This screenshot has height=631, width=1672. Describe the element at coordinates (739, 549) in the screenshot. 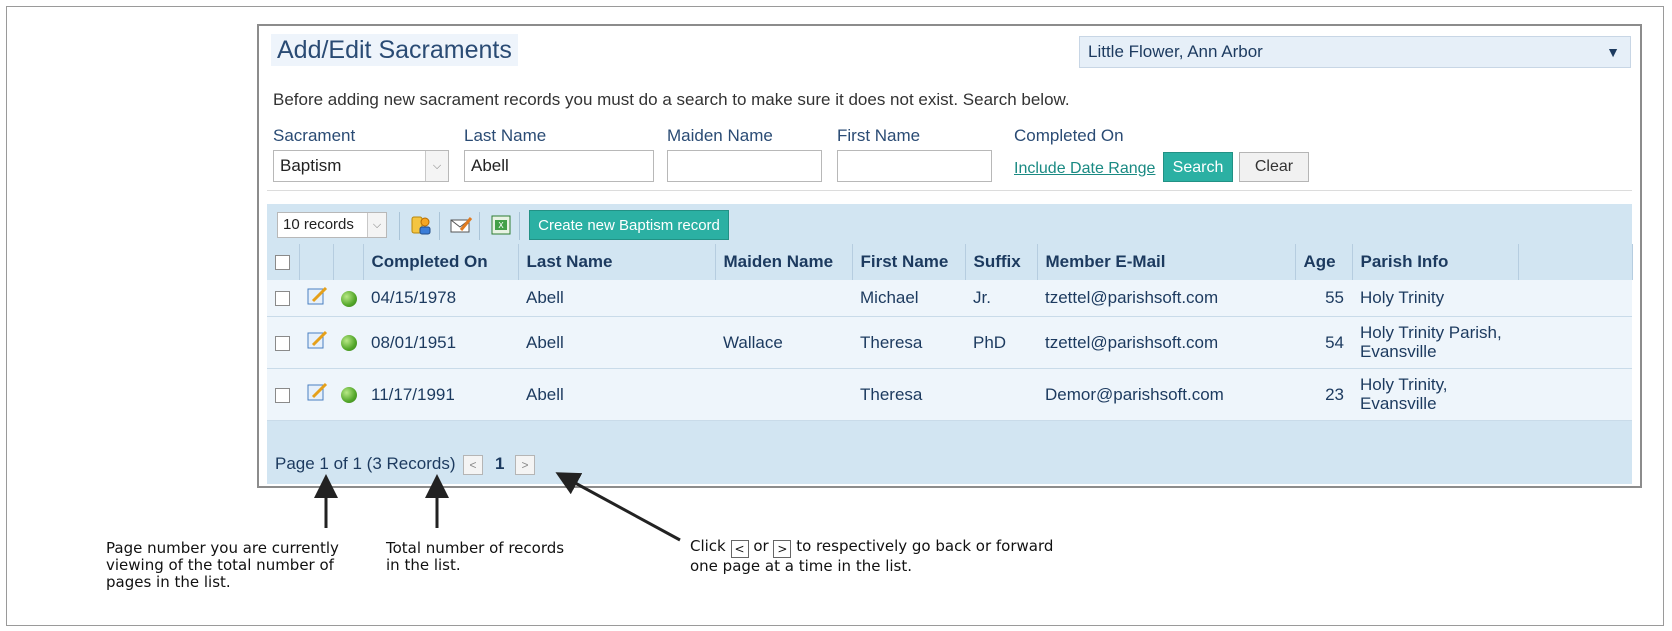

I see `chevron-left-icon: <` at that location.